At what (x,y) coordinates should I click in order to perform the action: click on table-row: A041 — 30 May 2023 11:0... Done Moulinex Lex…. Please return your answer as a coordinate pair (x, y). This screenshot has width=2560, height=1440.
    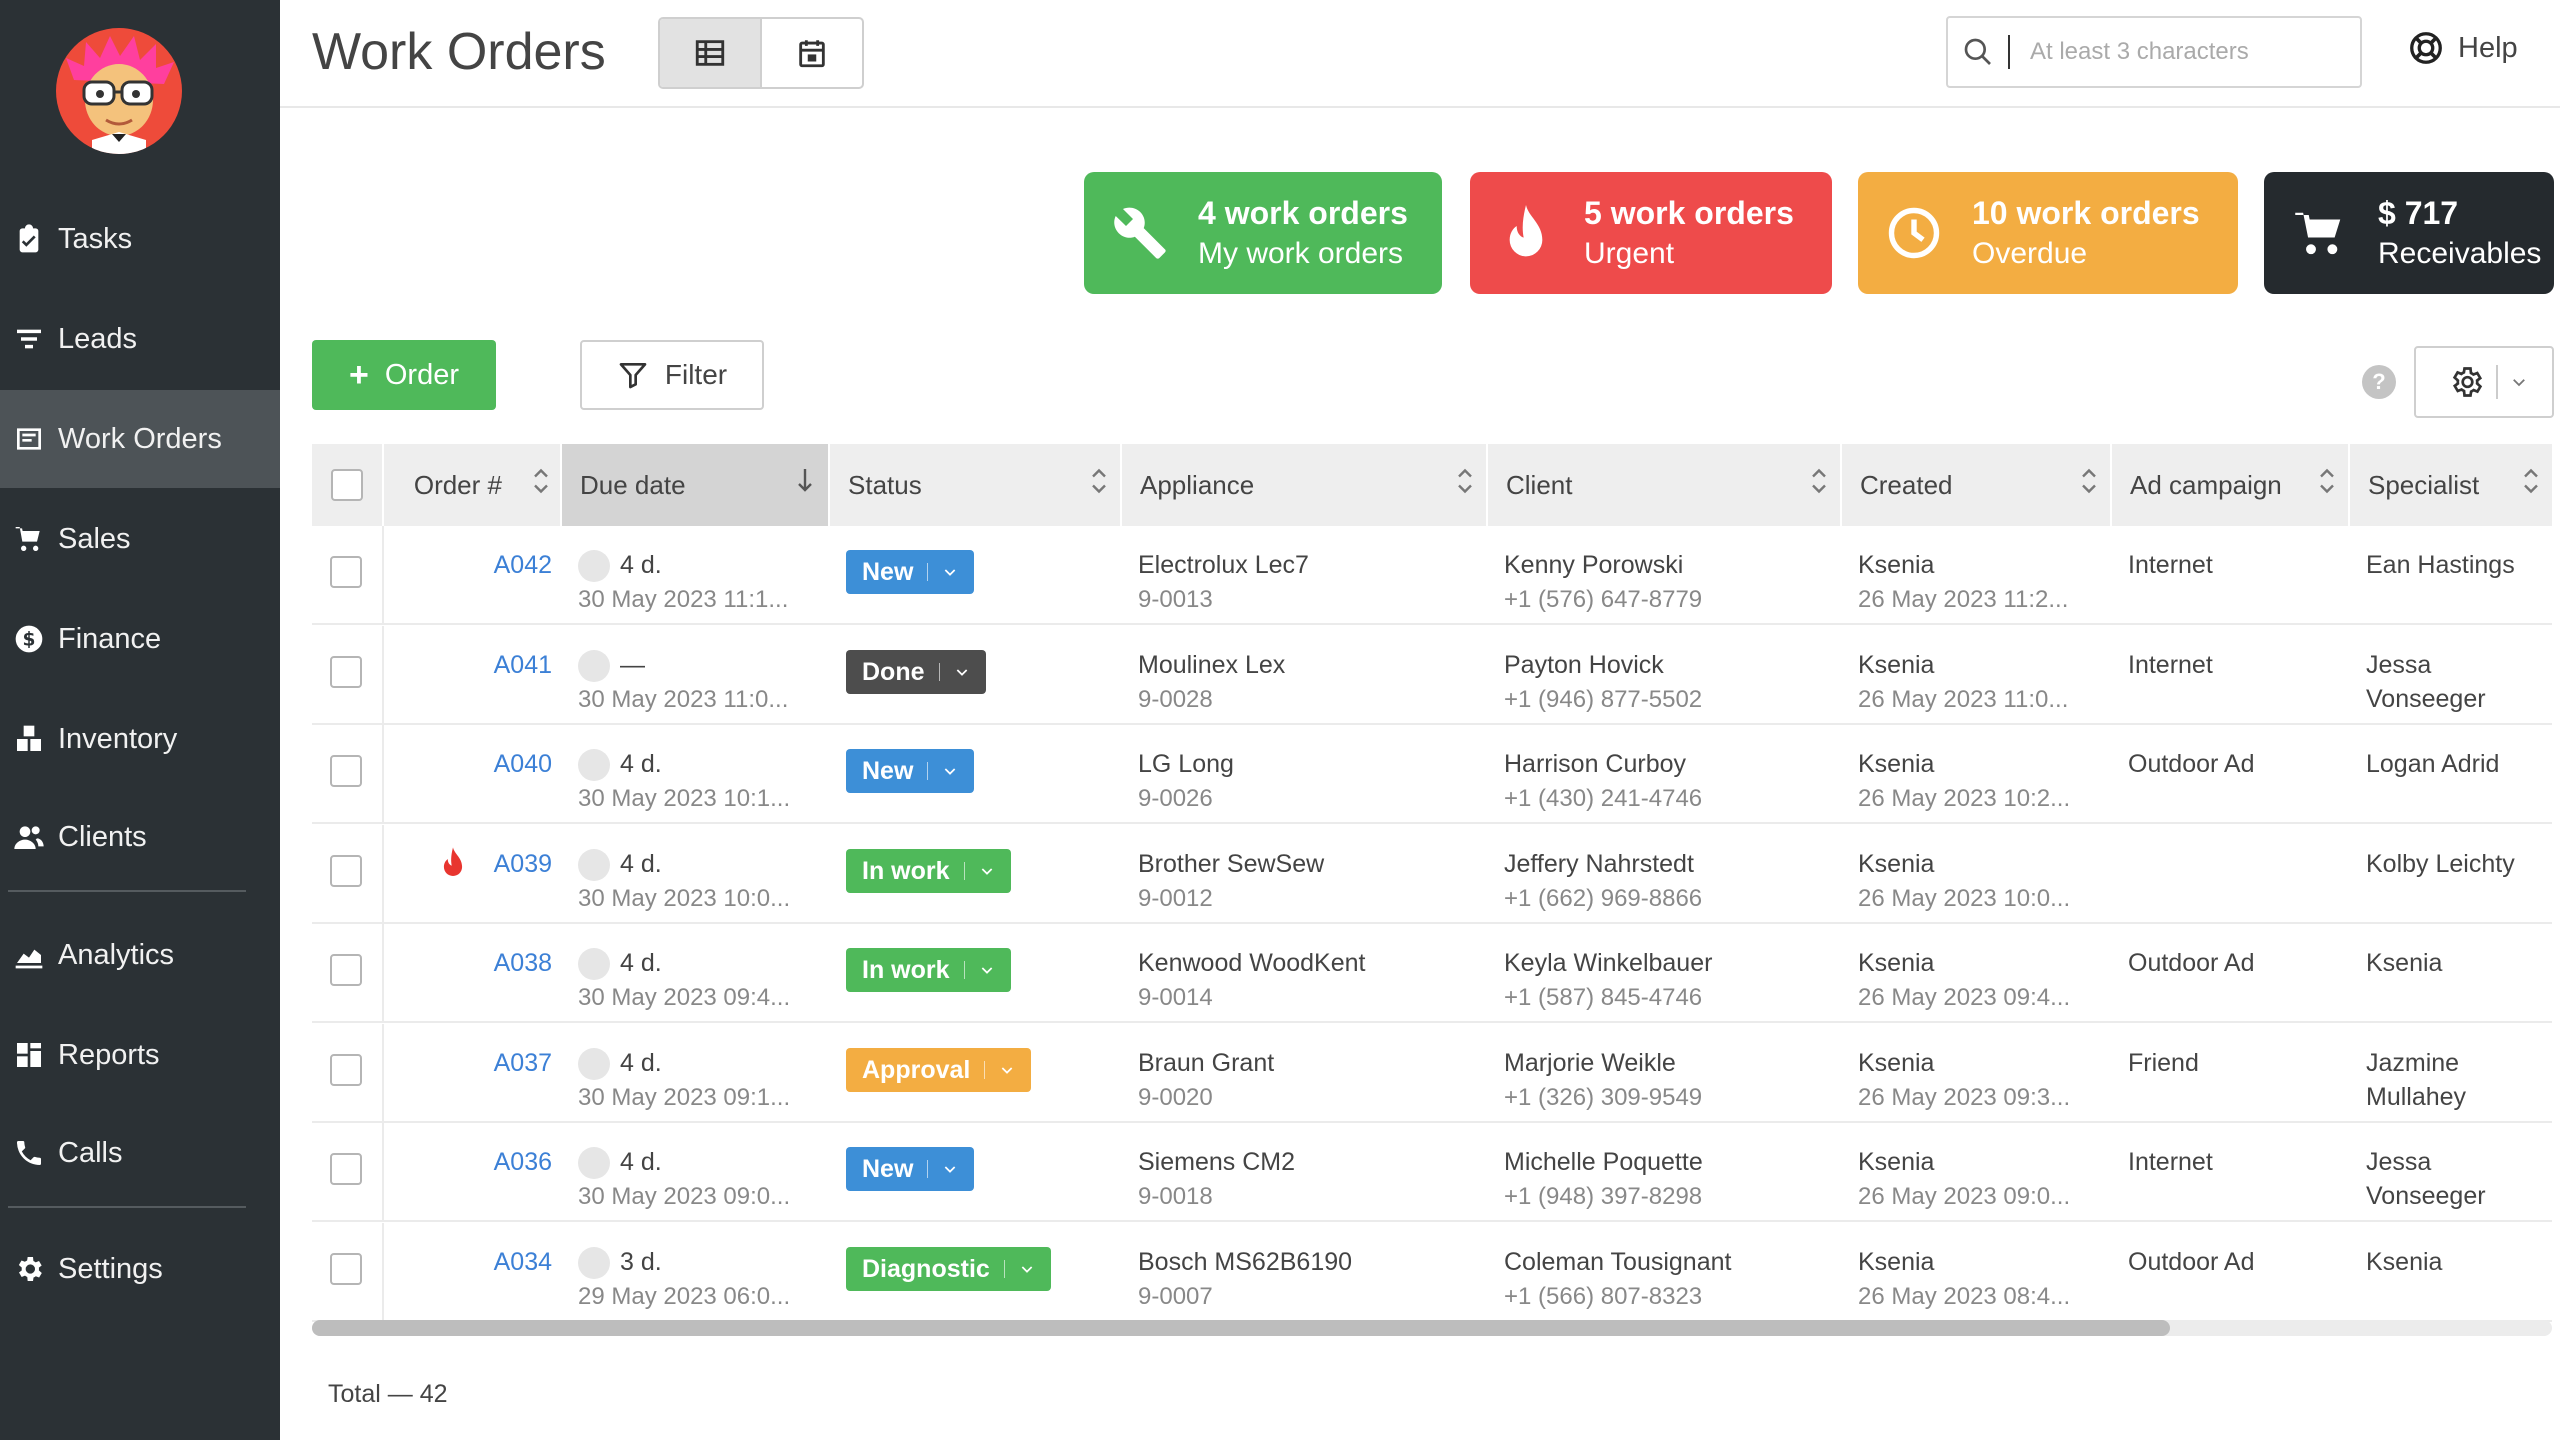
    Looking at the image, I should click on (1432, 675).